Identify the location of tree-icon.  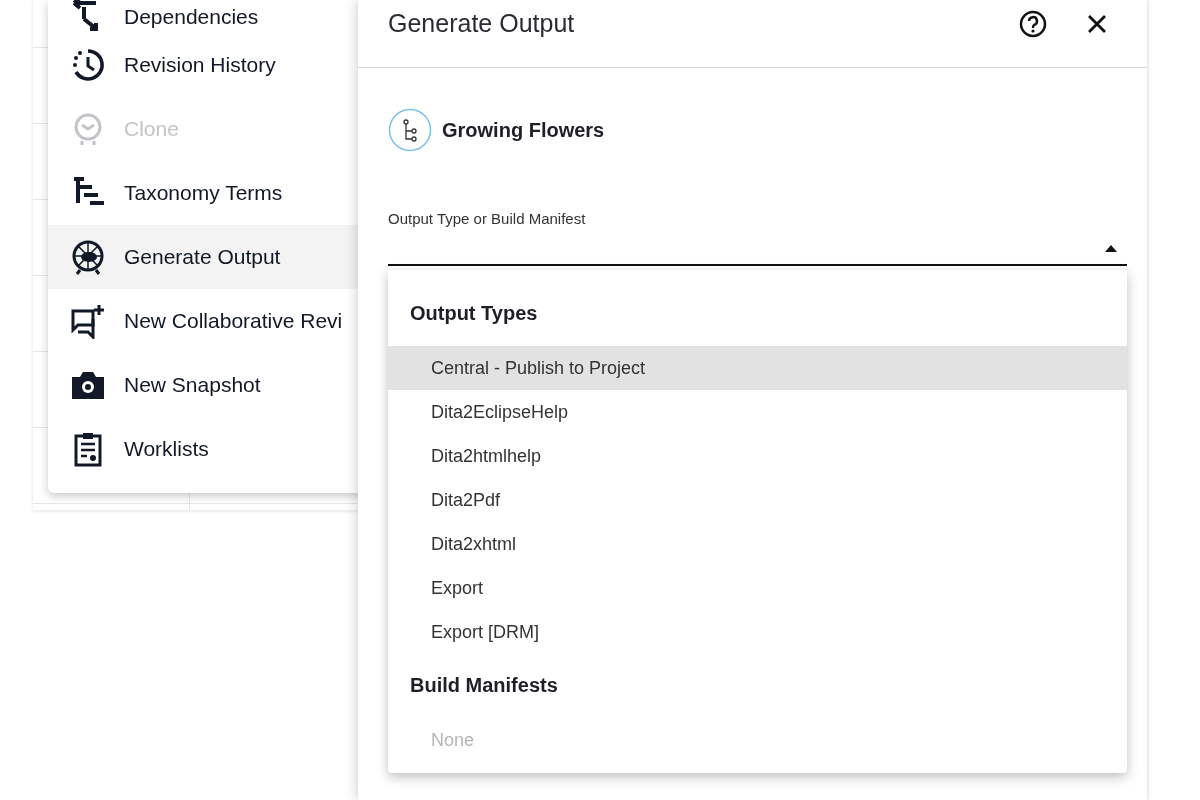
(410, 130).